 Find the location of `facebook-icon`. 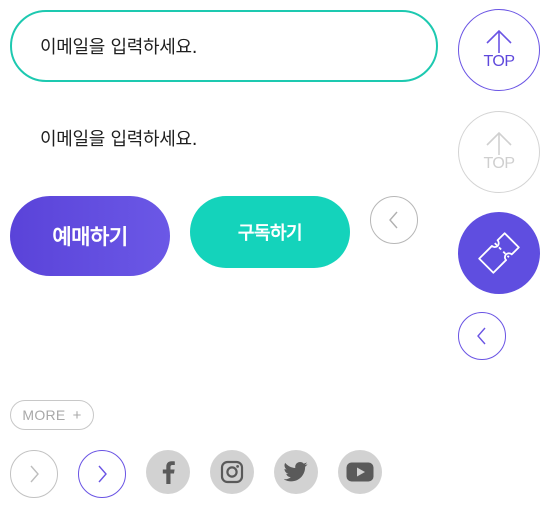

facebook-icon is located at coordinates (168, 472).